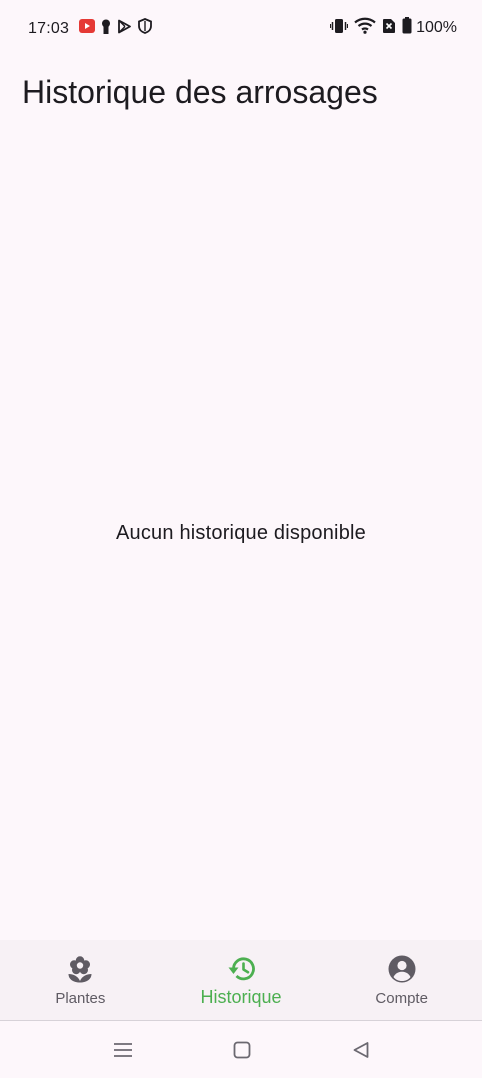  Describe the element at coordinates (361, 1050) in the screenshot. I see `back-icon` at that location.